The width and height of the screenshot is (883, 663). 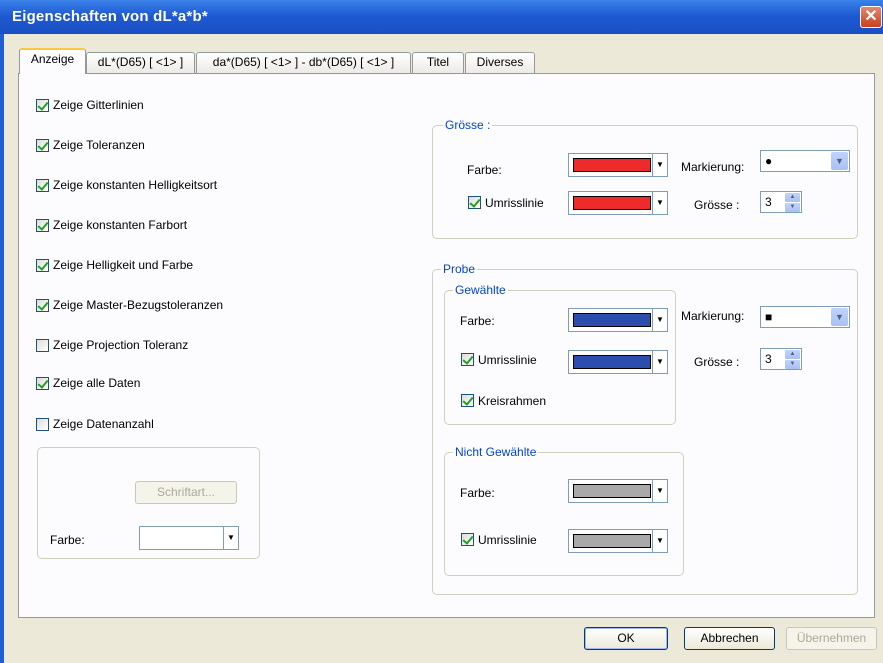 I want to click on close-button: ✕, so click(x=871, y=17).